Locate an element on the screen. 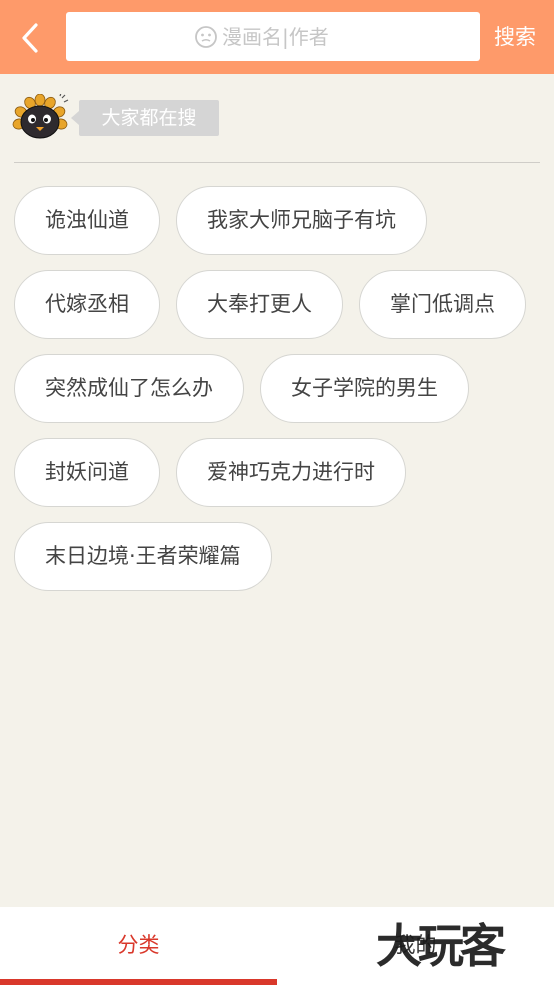 The image size is (554, 985). hot-tag: 诡浊仙道 is located at coordinates (87, 220).